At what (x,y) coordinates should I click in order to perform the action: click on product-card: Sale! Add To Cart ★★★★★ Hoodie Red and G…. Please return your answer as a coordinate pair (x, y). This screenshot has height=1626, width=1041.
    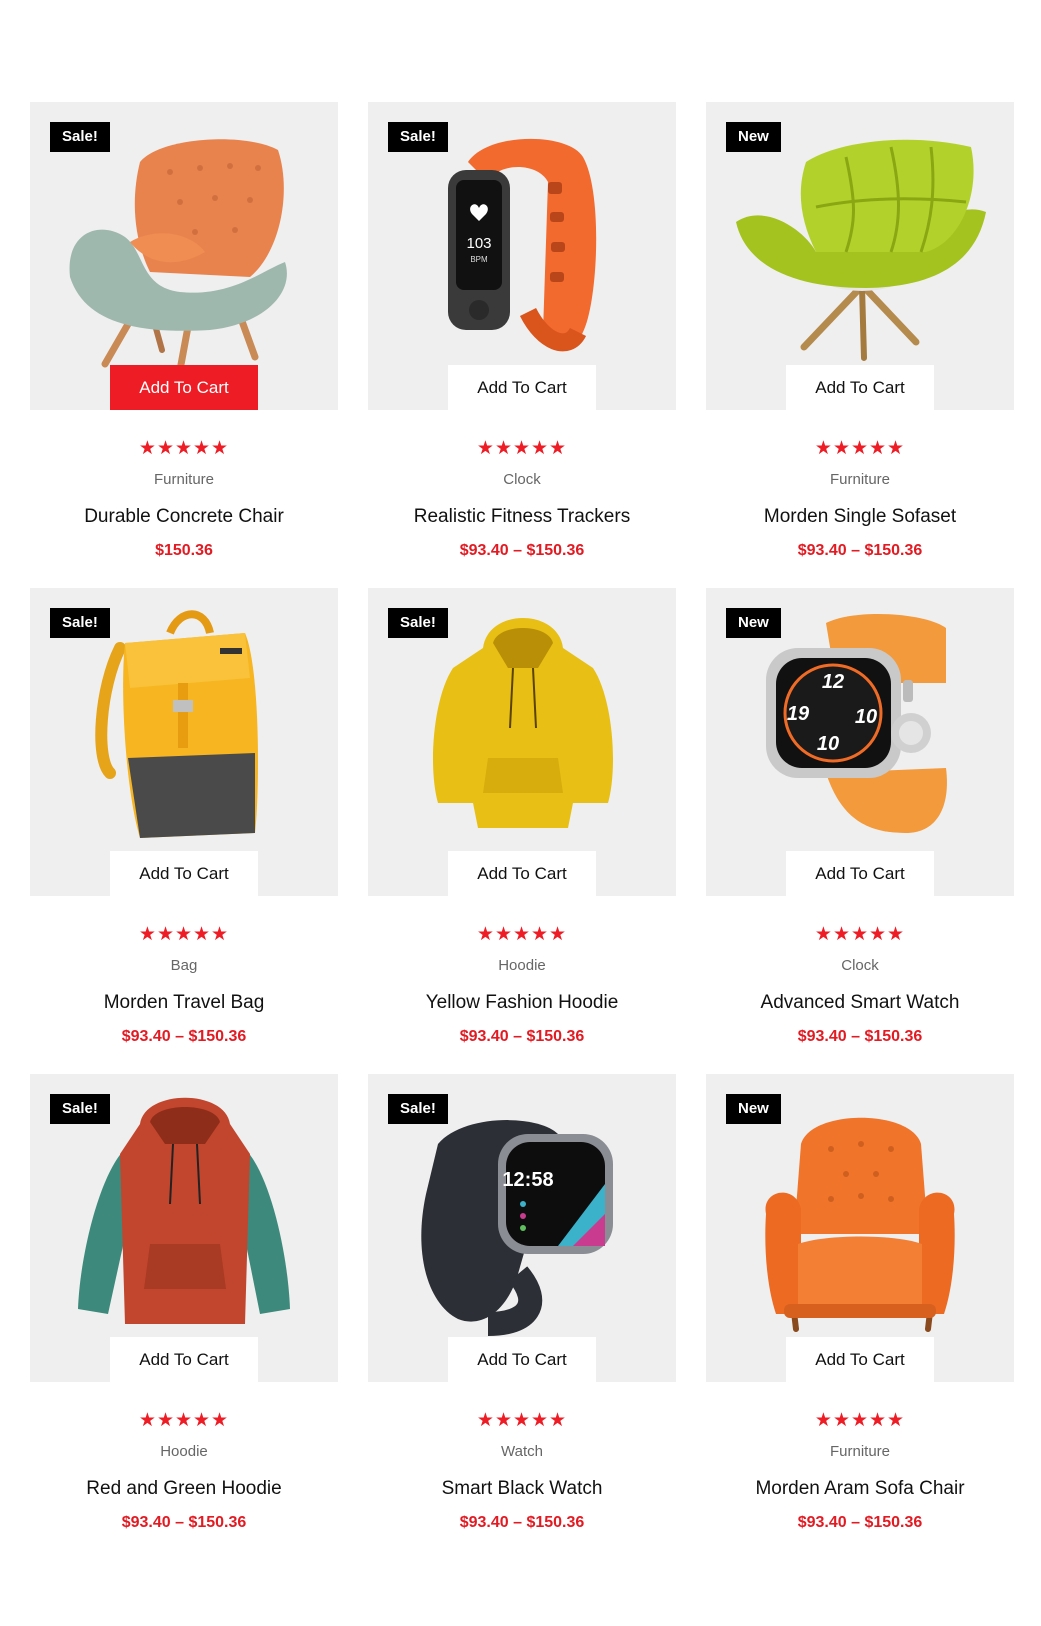
    Looking at the image, I should click on (184, 1317).